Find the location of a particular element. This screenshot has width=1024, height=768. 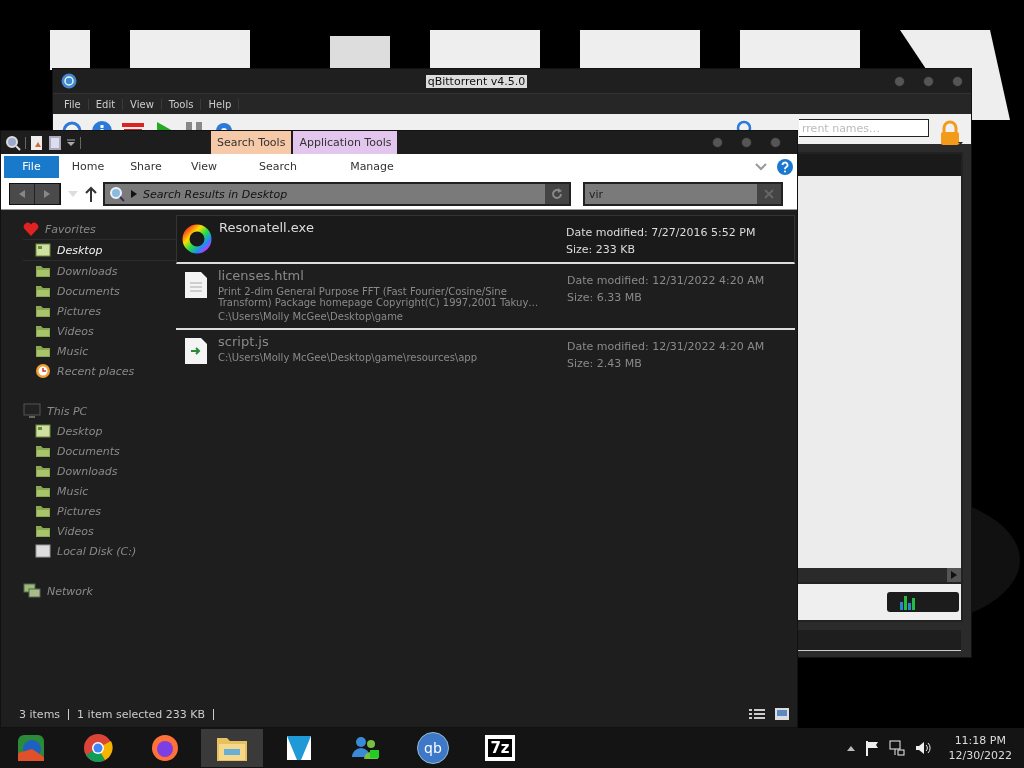

properties-icon is located at coordinates (37, 142).